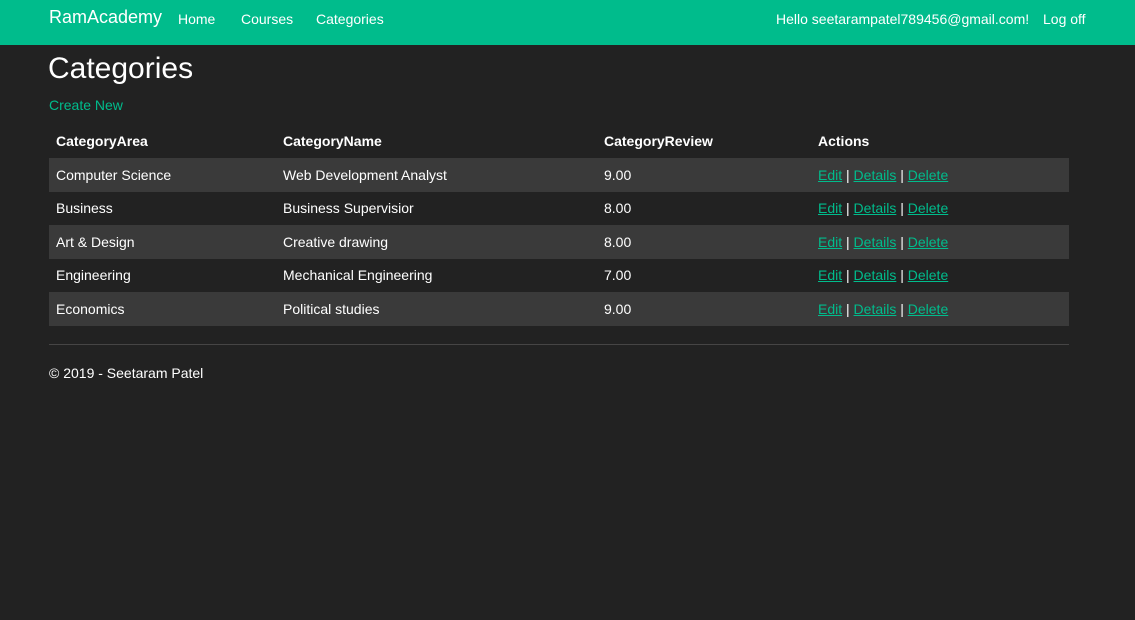 This screenshot has width=1135, height=620. Describe the element at coordinates (358, 275) in the screenshot. I see `cell-category-name: Mechanical Engineering` at that location.